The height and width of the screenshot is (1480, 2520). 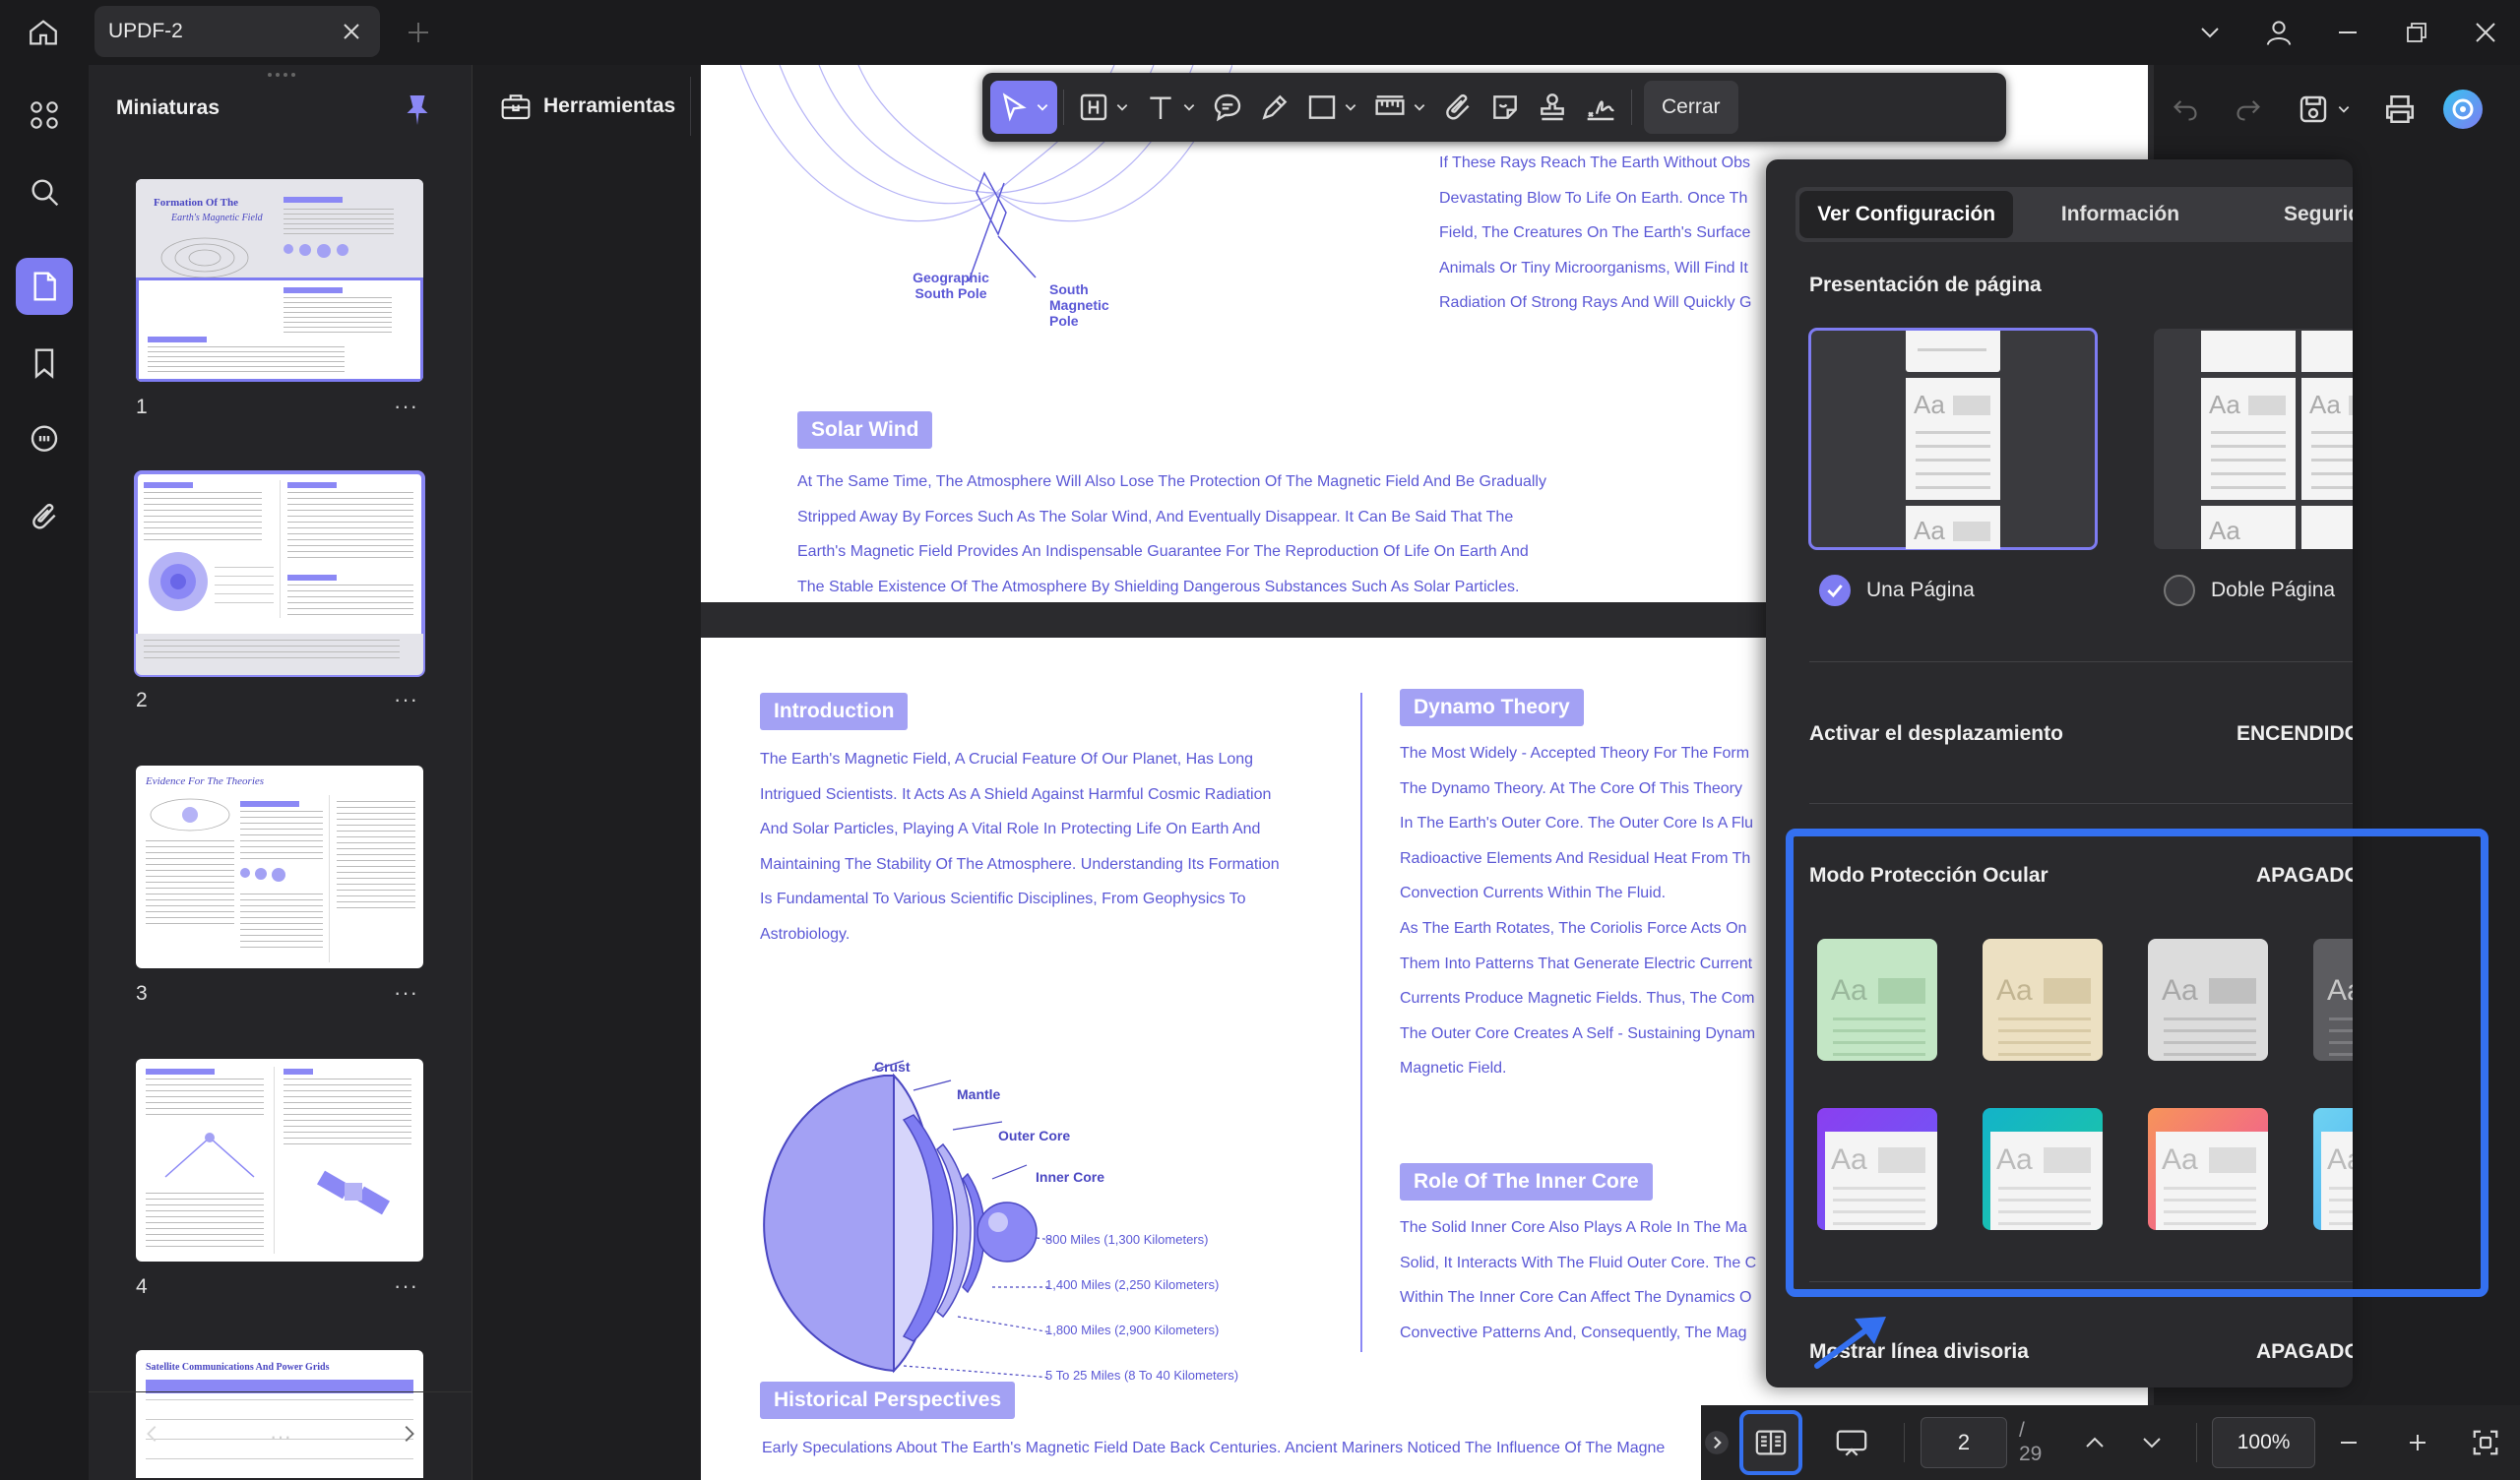 What do you see at coordinates (2185, 110) in the screenshot?
I see `undo-button` at bounding box center [2185, 110].